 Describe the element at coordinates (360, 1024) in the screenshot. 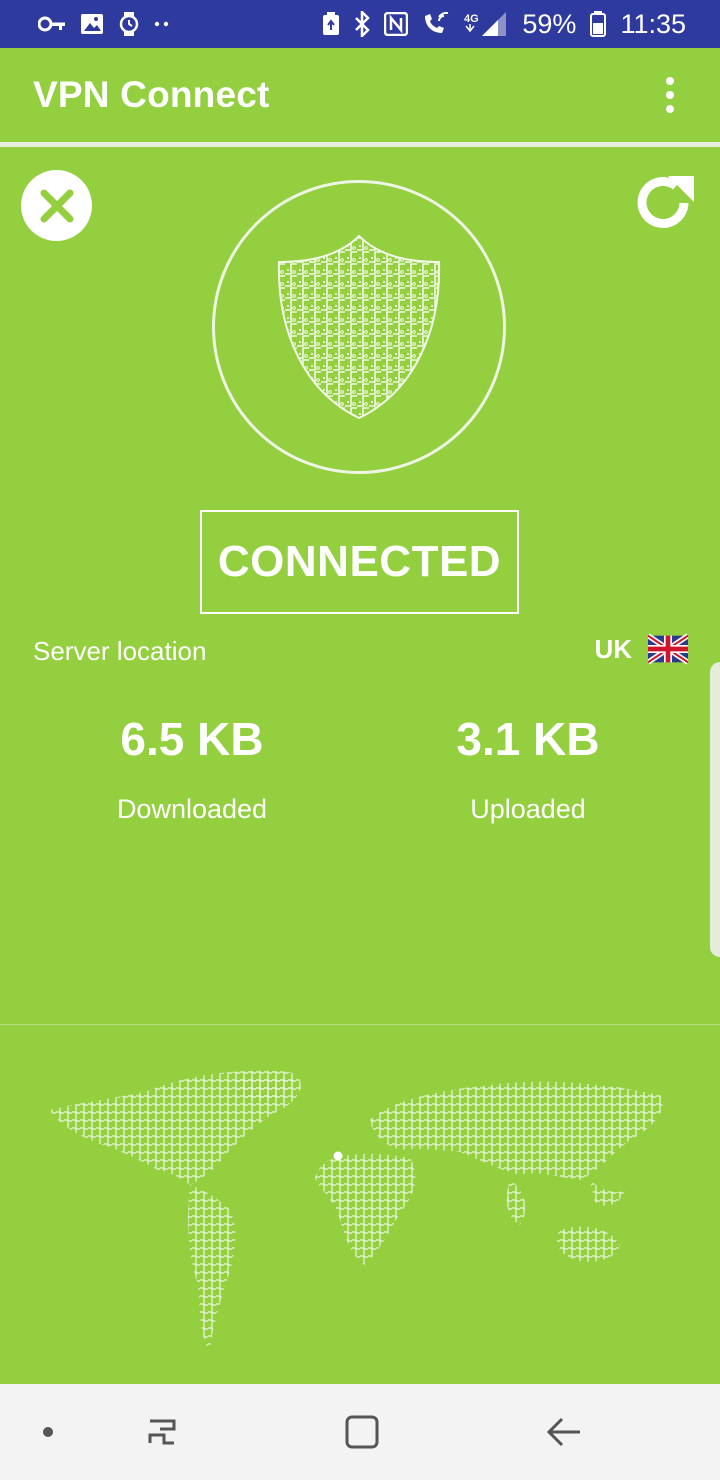

I see `map-divider` at that location.